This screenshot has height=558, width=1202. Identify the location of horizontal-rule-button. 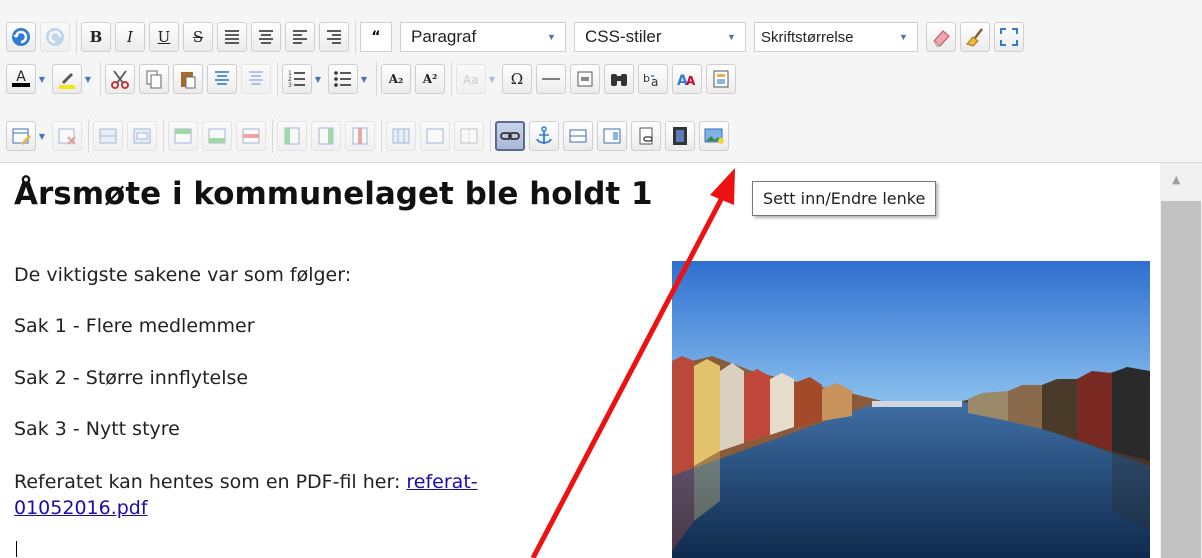
(551, 79).